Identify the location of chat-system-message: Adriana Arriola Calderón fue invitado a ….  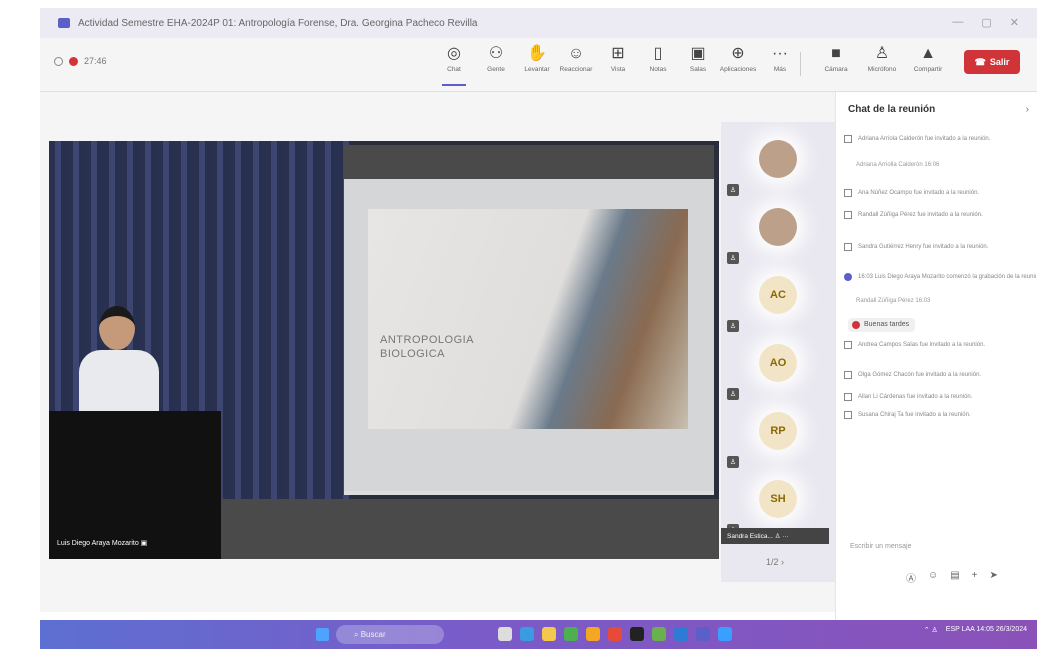
(940, 139).